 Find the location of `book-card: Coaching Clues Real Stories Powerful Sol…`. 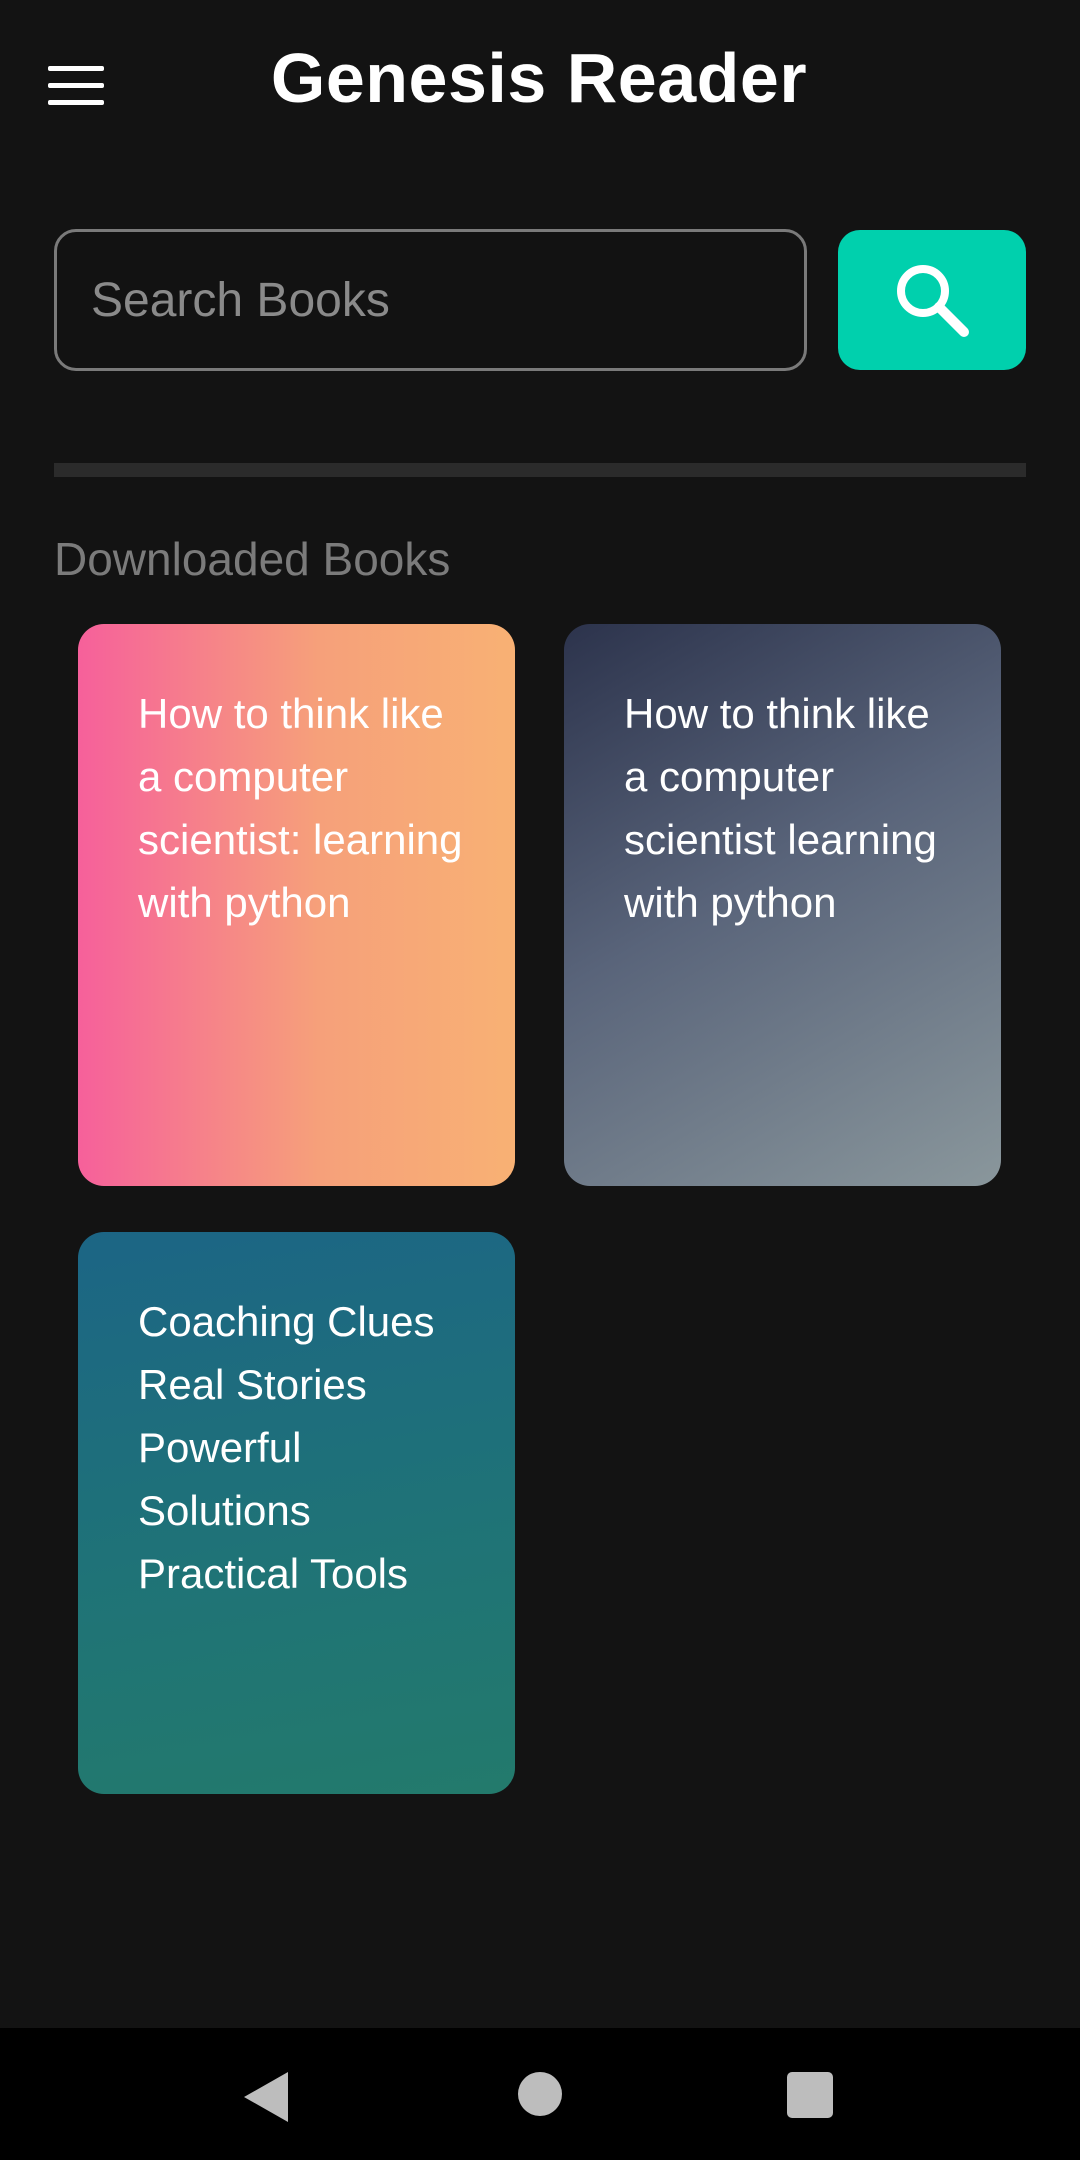

book-card: Coaching Clues Real Stories Powerful Sol… is located at coordinates (296, 1513).